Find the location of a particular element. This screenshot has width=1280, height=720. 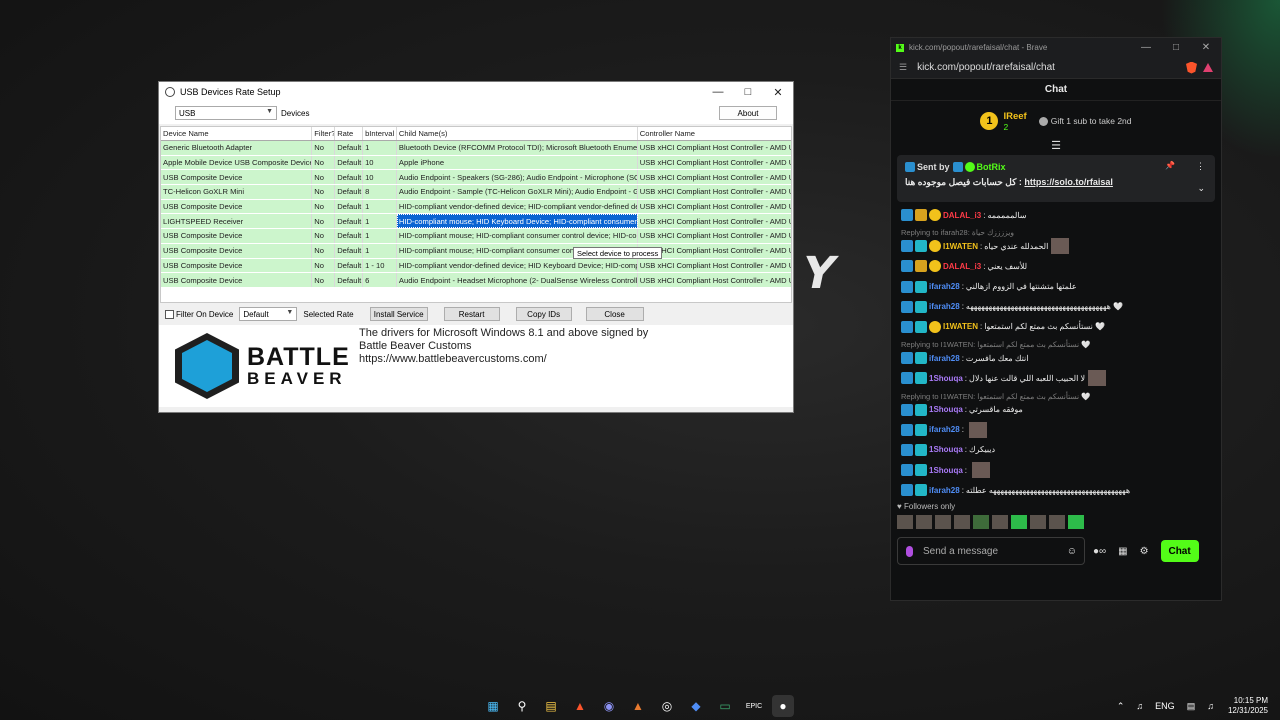

usb-filter-select: USB ▼ is located at coordinates (226, 113).